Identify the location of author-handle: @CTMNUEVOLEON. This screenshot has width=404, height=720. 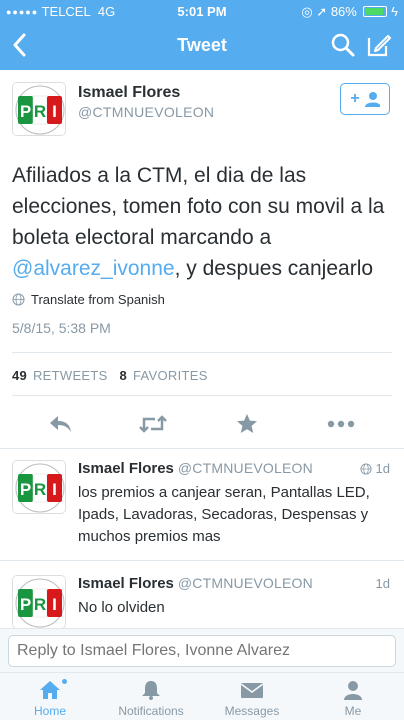
(146, 112).